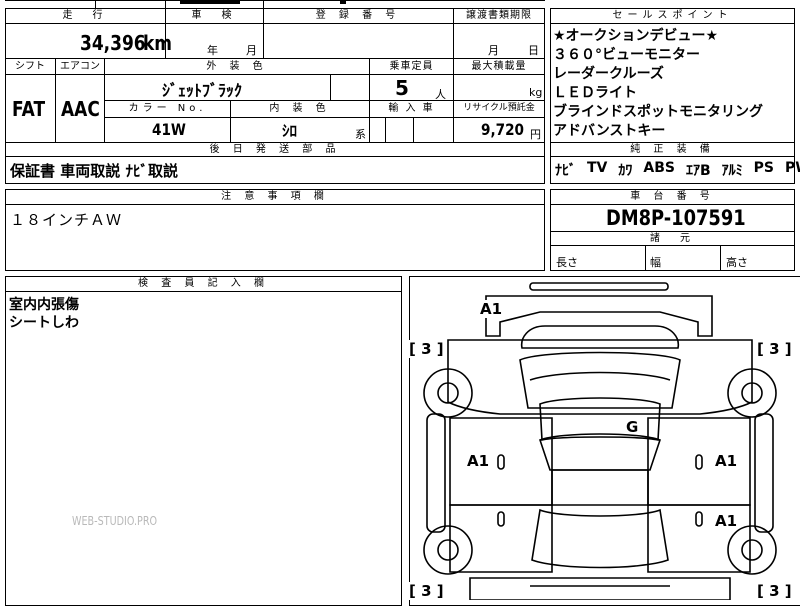 The image size is (800, 606). What do you see at coordinates (774, 591) in the screenshot?
I see `diagram-tire-rr-mark: [ 3 ]` at bounding box center [774, 591].